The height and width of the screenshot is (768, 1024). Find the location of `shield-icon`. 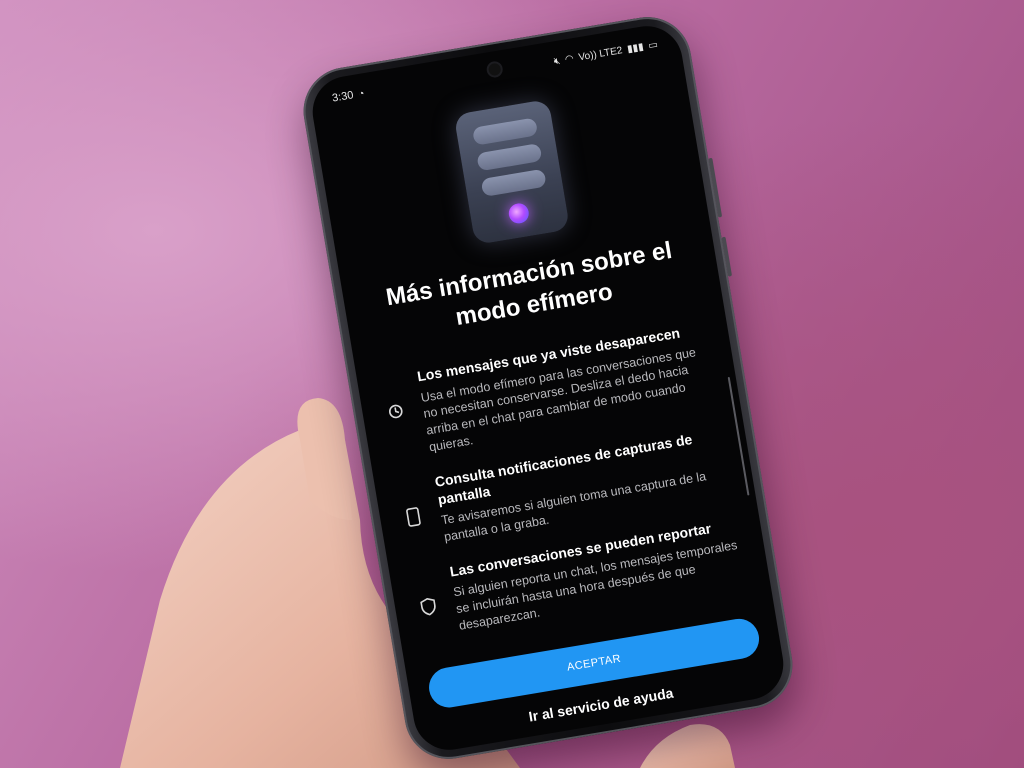

shield-icon is located at coordinates (428, 606).